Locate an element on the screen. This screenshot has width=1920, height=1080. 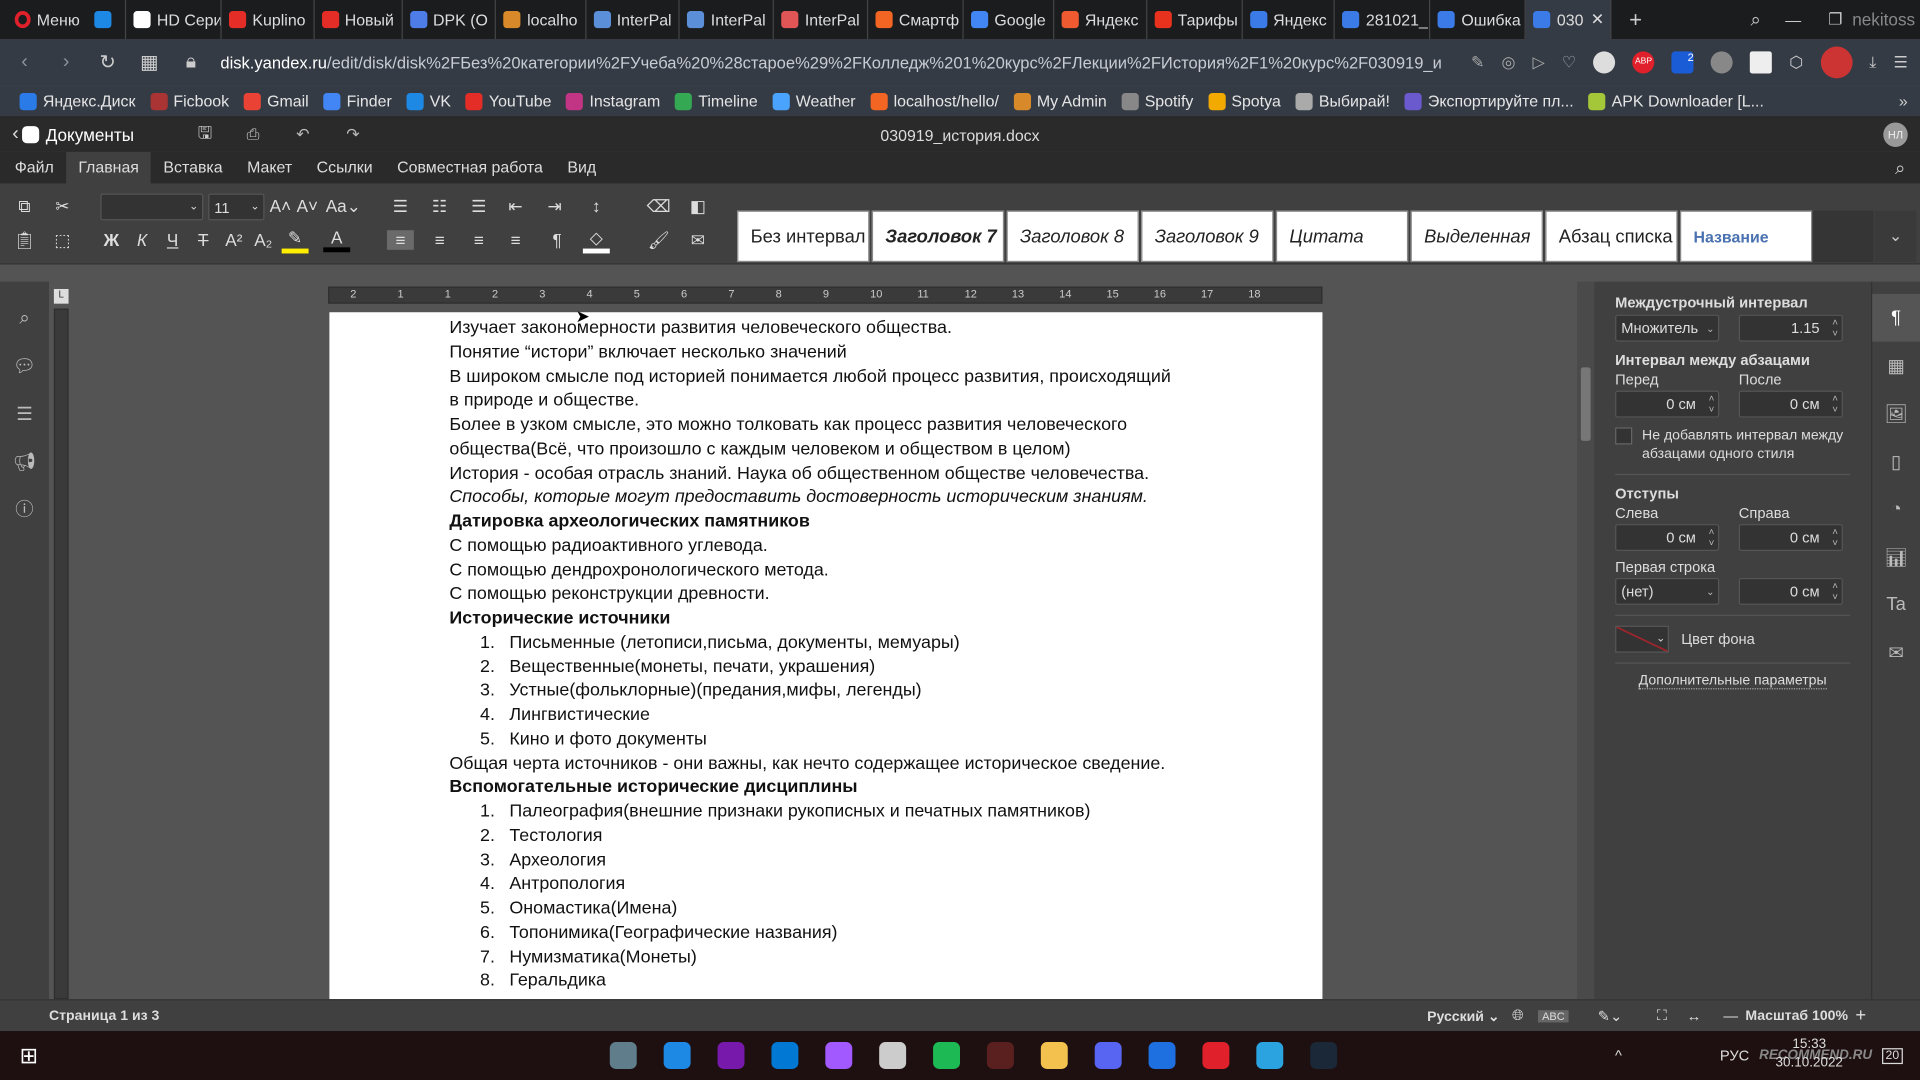
notifications-button: 20 is located at coordinates (1892, 1055).